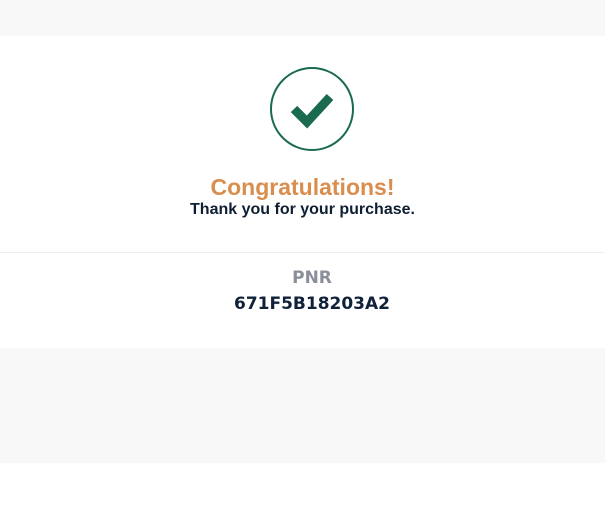 The image size is (605, 511). I want to click on pnr-label: PNR, so click(312, 278).